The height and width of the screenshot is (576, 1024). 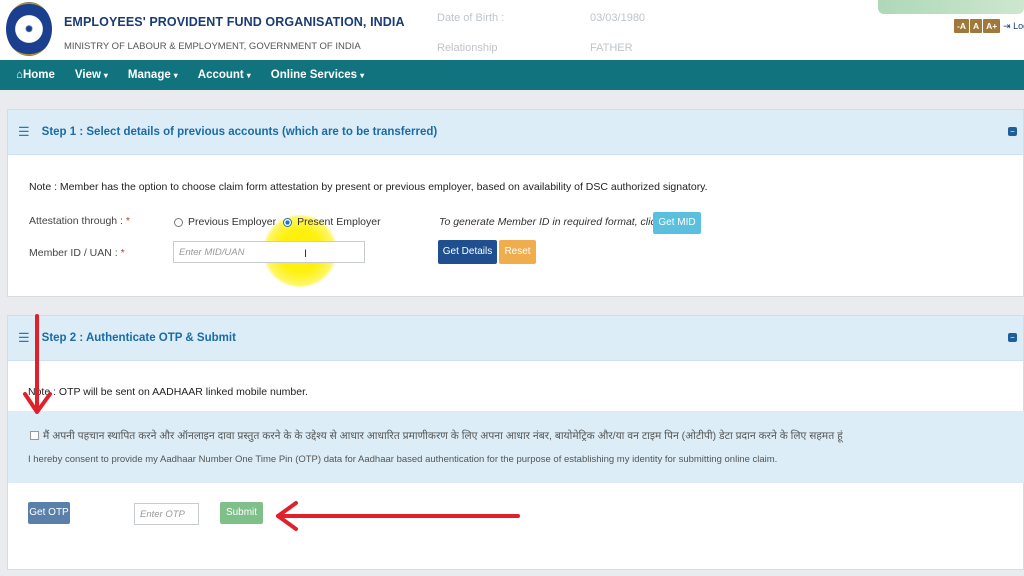 I want to click on annotation-arrow-down, so click(x=37, y=364).